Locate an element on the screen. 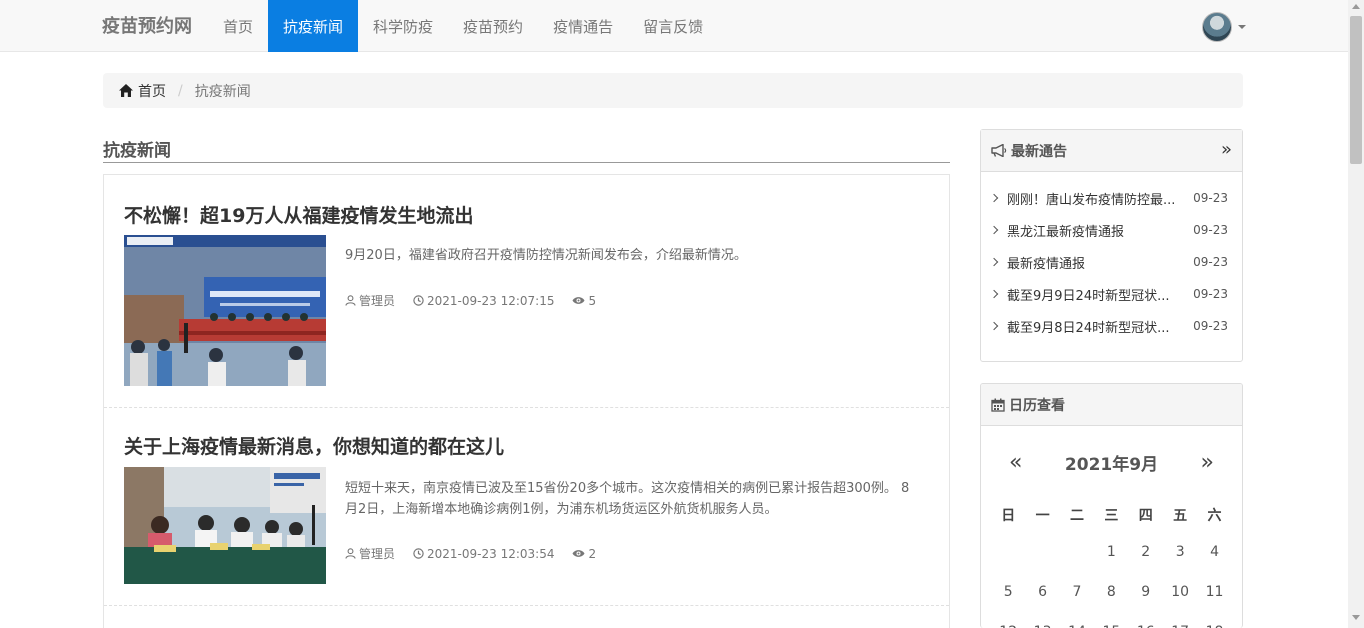  more-chevrons-icon: » is located at coordinates (1226, 150).